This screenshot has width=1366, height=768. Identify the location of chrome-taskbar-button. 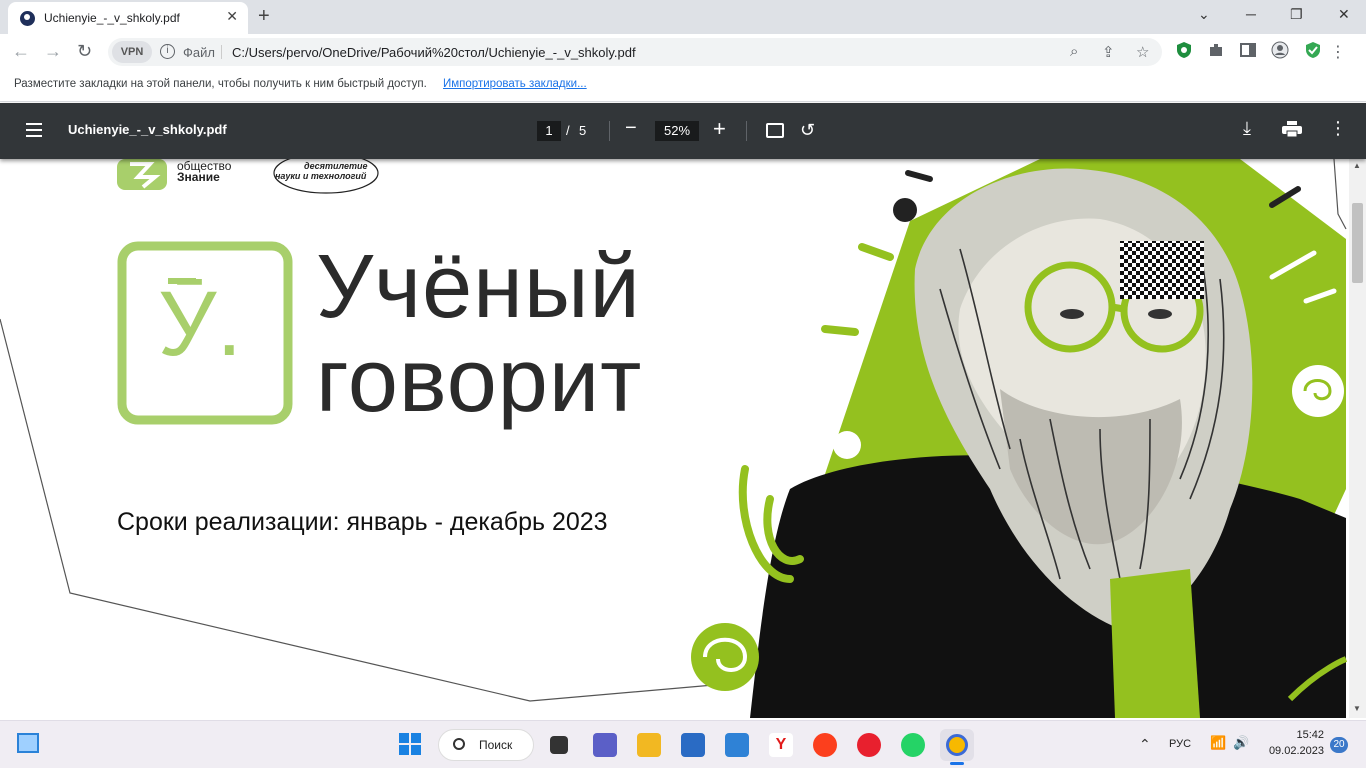
(957, 745).